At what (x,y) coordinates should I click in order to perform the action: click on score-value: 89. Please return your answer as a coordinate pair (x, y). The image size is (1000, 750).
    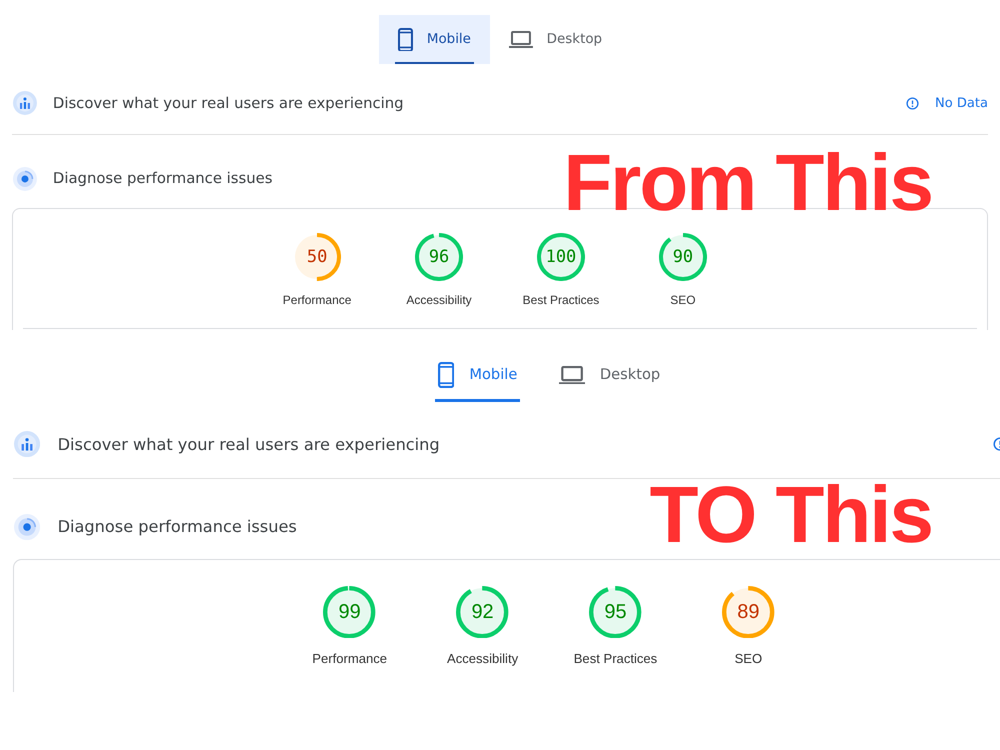
    Looking at the image, I should click on (748, 612).